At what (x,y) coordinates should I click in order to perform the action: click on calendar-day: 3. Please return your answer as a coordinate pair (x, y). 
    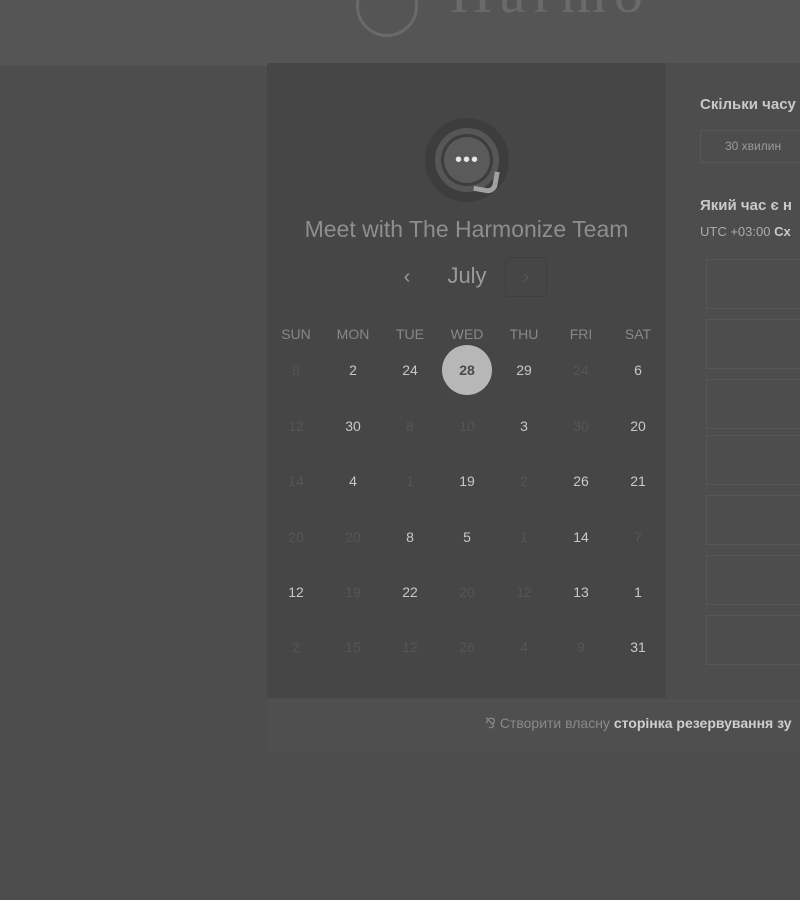
    Looking at the image, I should click on (524, 426).